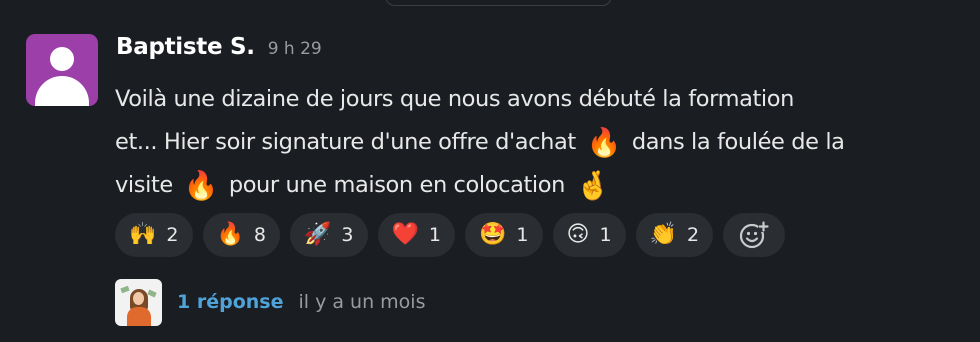 The height and width of the screenshot is (342, 980). What do you see at coordinates (663, 234) in the screenshot?
I see `clapping-hands-icon: 👏` at bounding box center [663, 234].